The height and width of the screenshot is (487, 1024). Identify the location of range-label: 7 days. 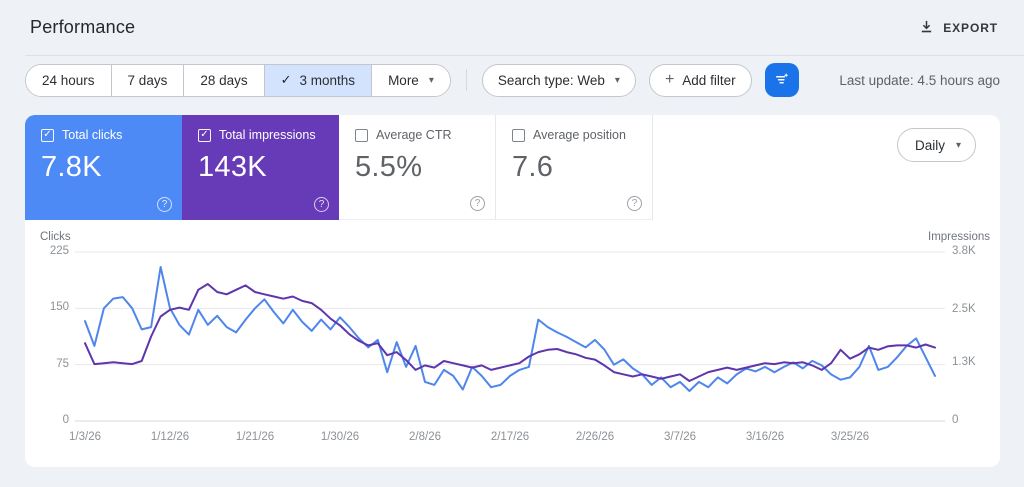
(147, 80).